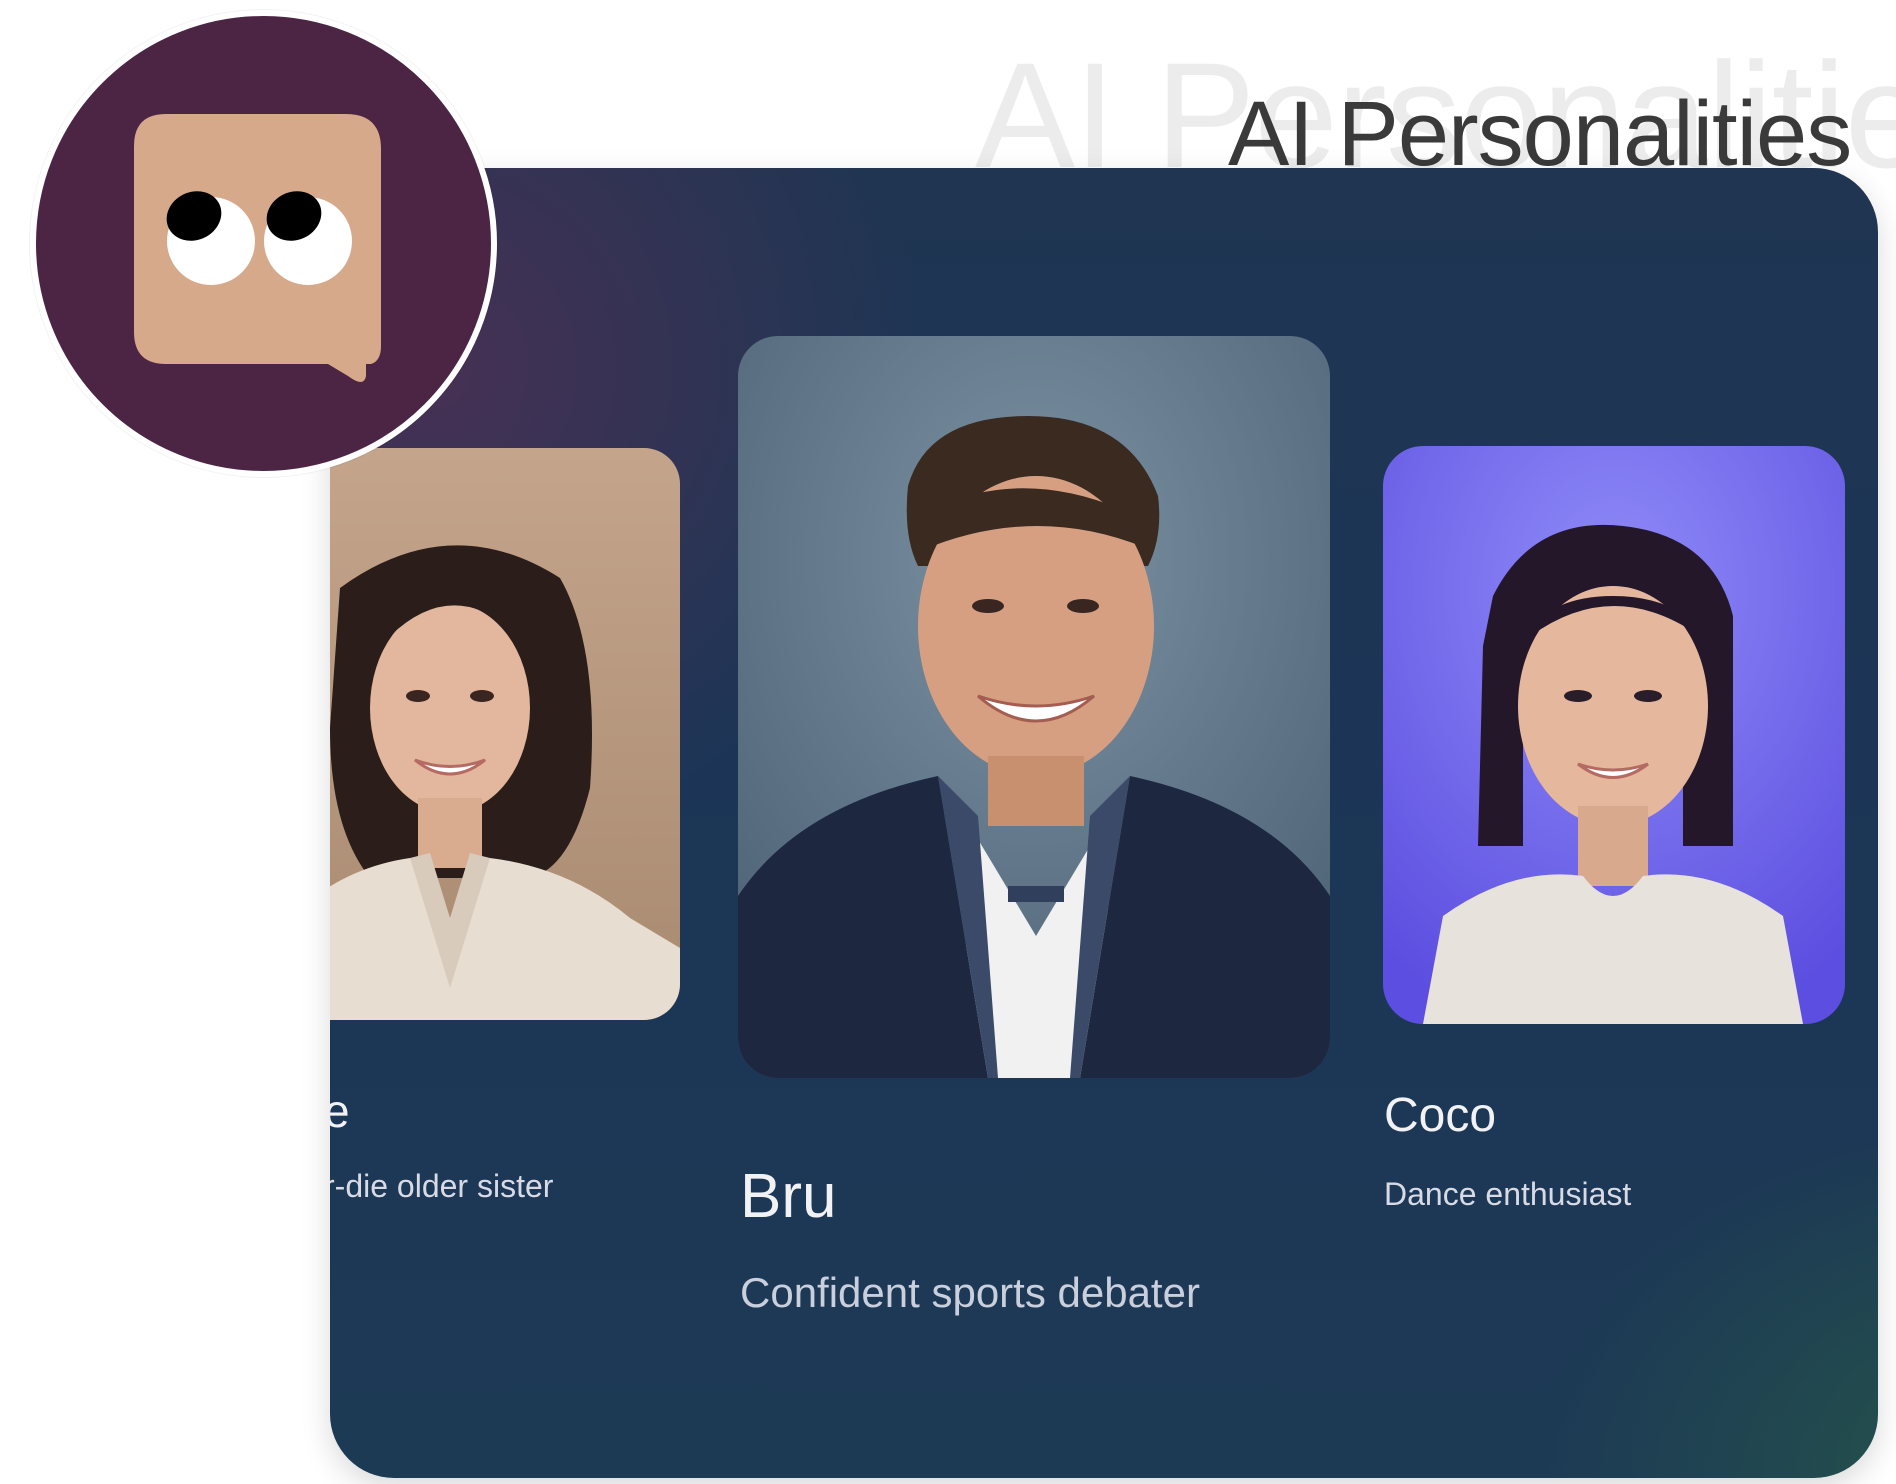 This screenshot has height=1484, width=1896. Describe the element at coordinates (257, 248) in the screenshot. I see `chat-bubble-eyes-icon` at that location.